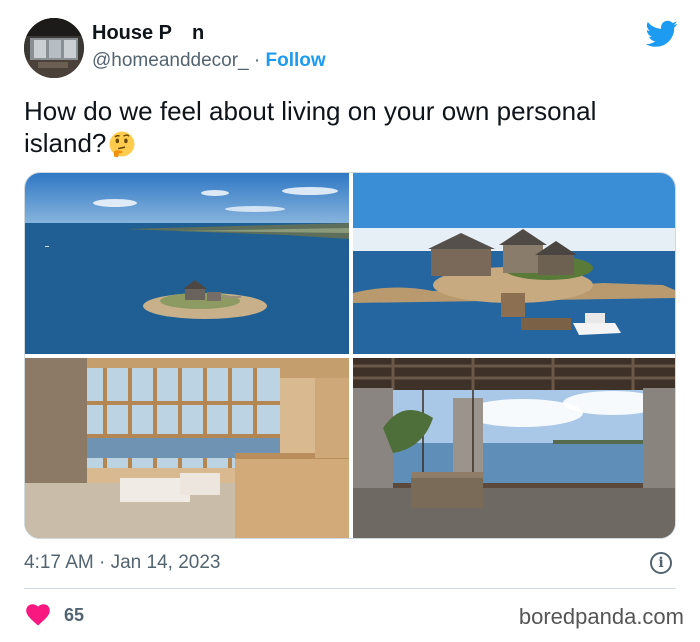 The width and height of the screenshot is (700, 642). What do you see at coordinates (187, 448) in the screenshot?
I see `timber-interior-photo` at bounding box center [187, 448].